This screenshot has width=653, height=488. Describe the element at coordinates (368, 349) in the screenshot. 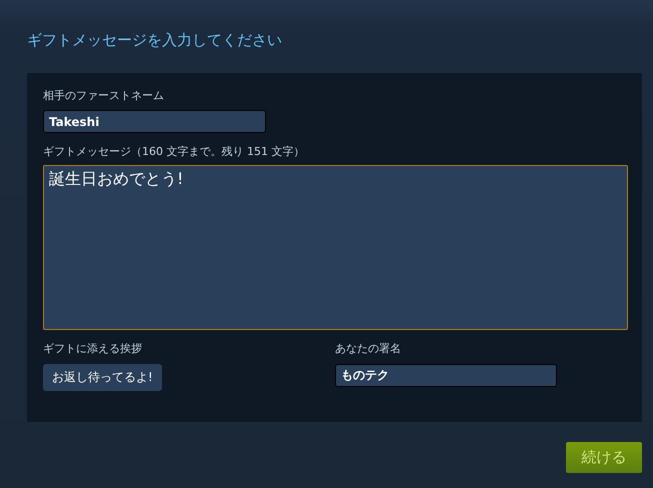

I see `field-label: あなたの署名` at that location.